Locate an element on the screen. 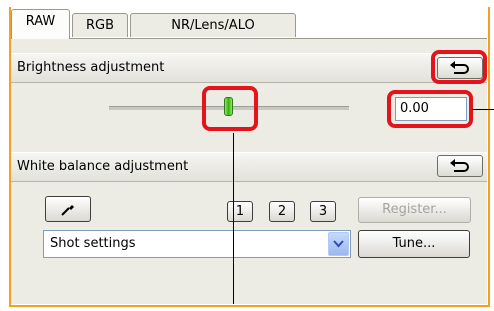 This screenshot has width=494, height=311. white-balance-title: White balance adjustment is located at coordinates (103, 166).